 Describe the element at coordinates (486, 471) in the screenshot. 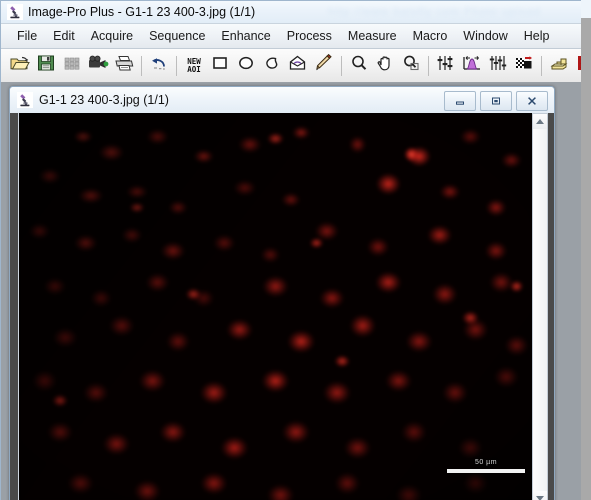

I see `scale-bar-line` at that location.